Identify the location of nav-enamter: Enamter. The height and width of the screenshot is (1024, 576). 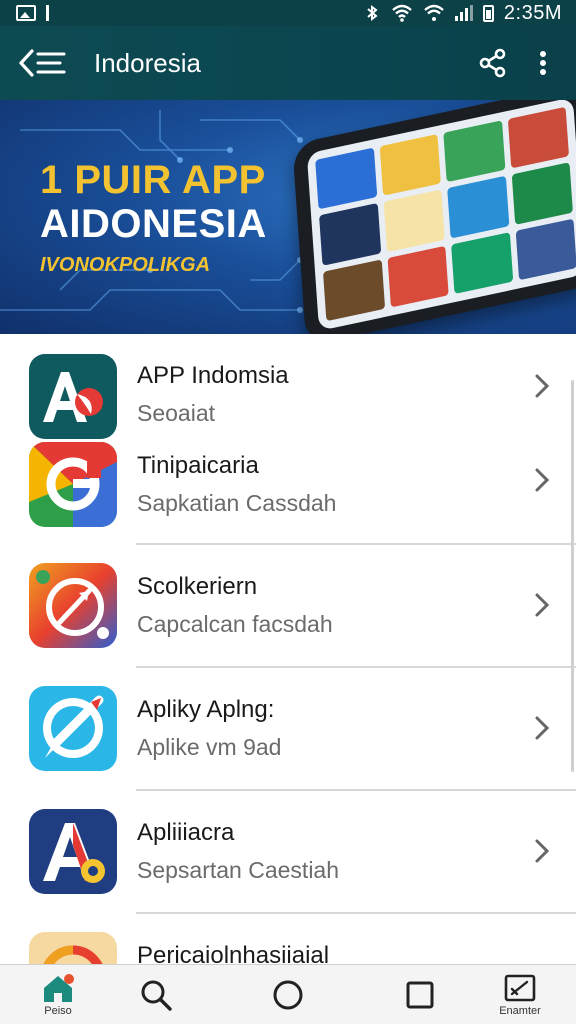
(520, 994).